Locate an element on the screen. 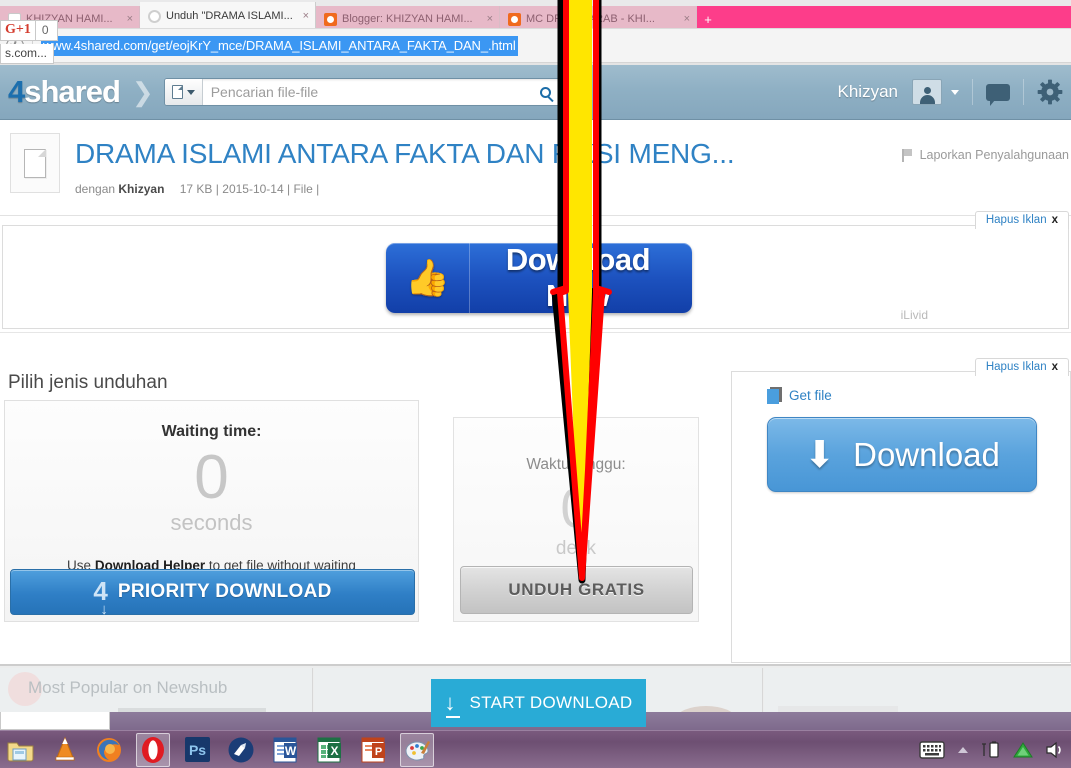 This screenshot has height=768, width=1071. user-avatar-icon is located at coordinates (927, 92).